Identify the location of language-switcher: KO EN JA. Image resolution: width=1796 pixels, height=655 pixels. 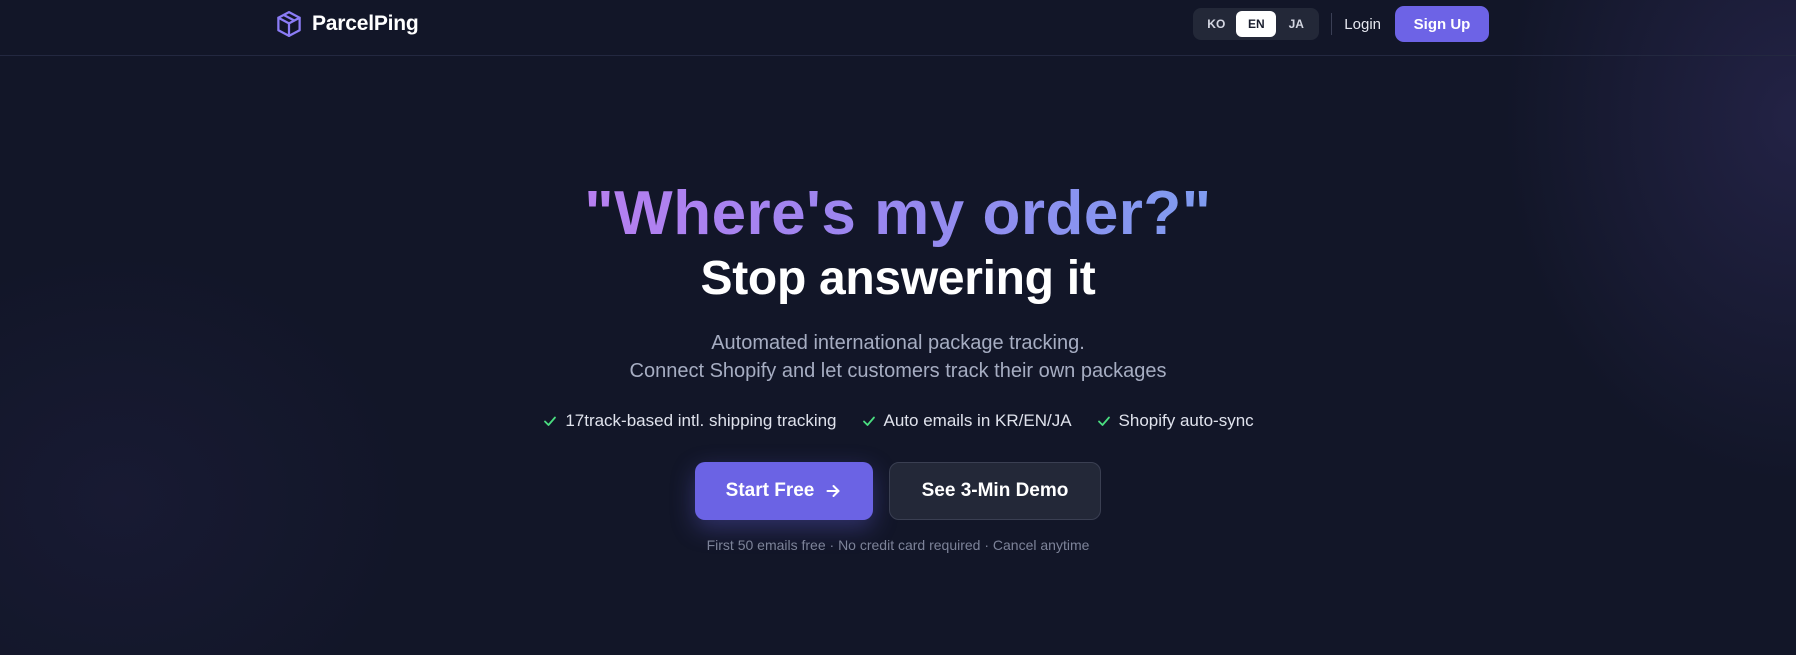
(1256, 24).